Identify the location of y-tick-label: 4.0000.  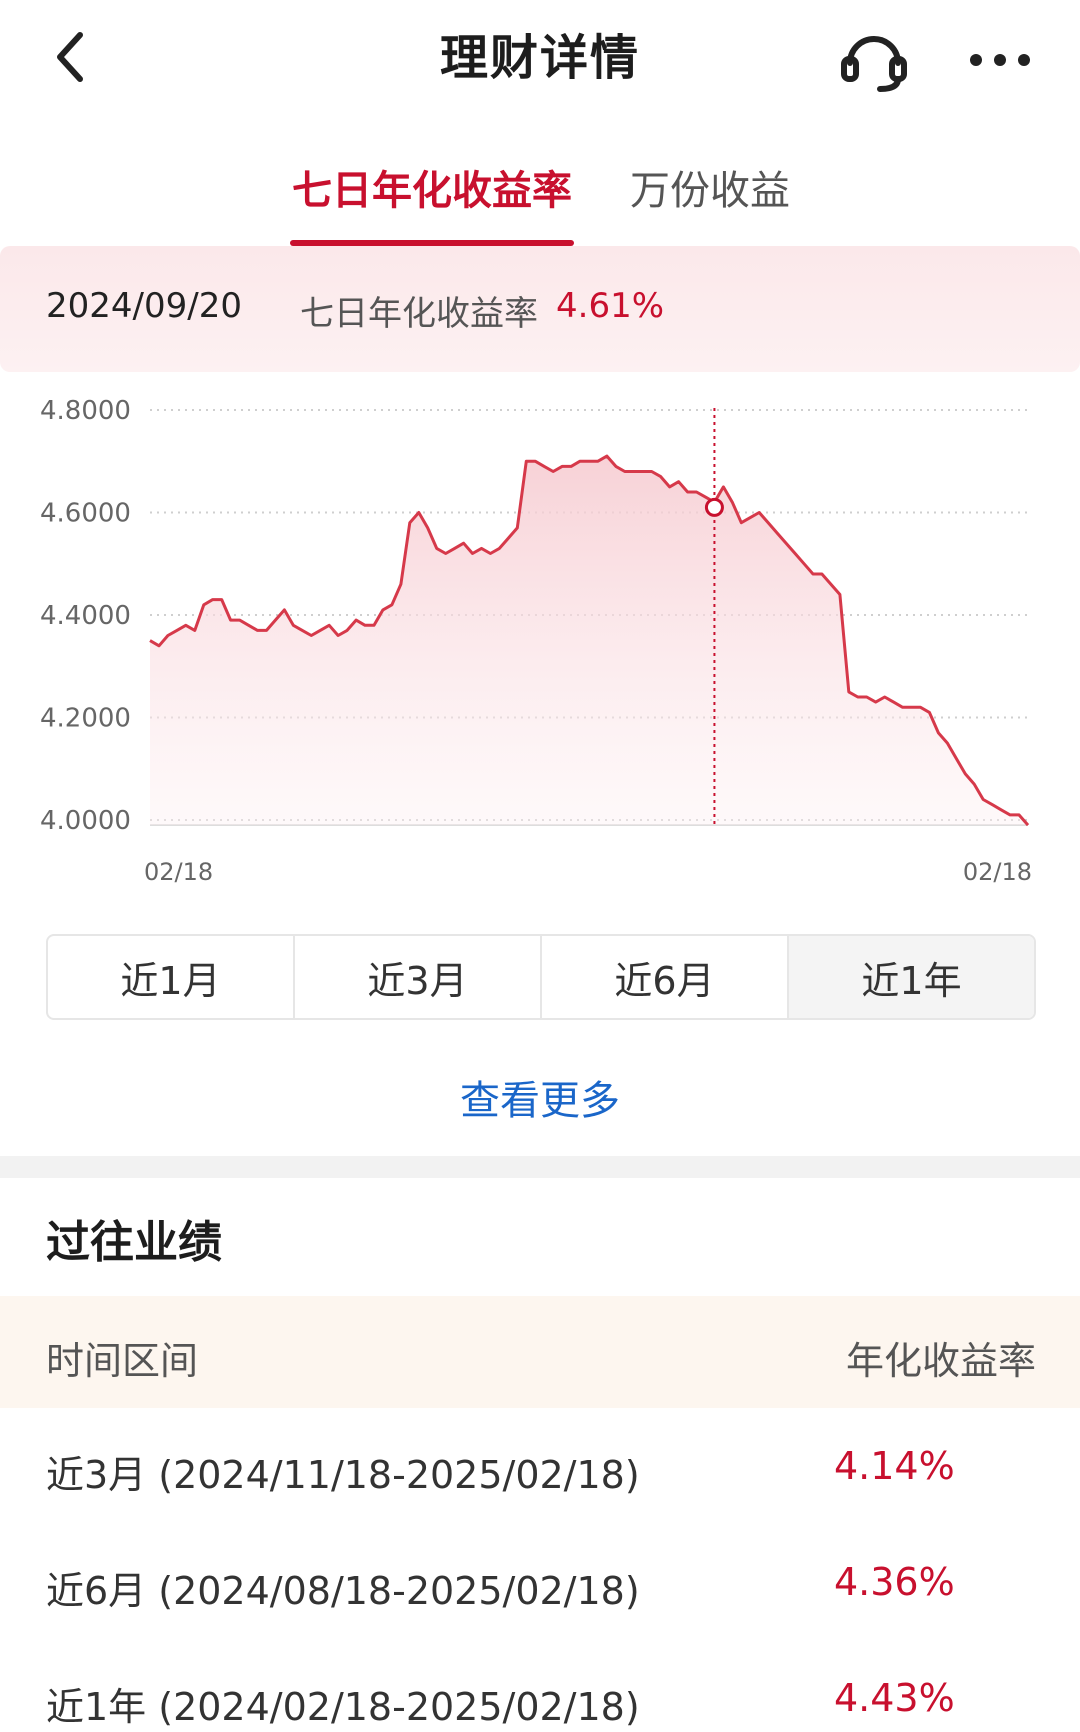
(85, 821).